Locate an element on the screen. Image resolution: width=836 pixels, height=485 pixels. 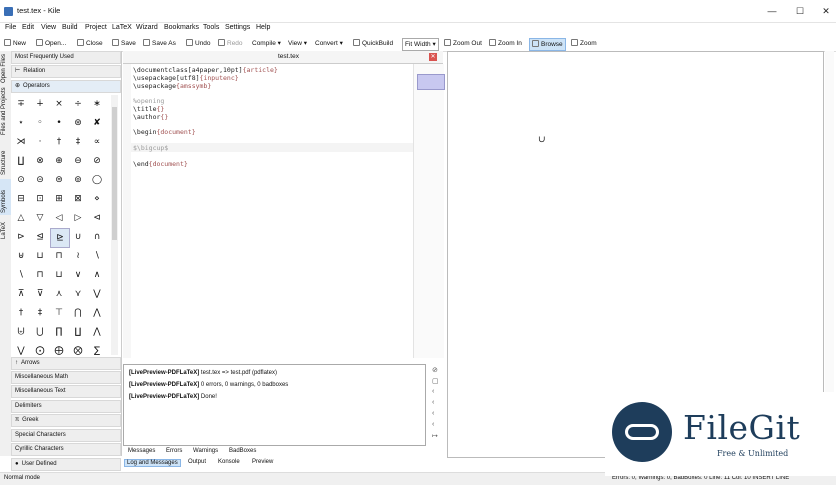
symbol-cell: ⊵ is located at coordinates (60, 238).